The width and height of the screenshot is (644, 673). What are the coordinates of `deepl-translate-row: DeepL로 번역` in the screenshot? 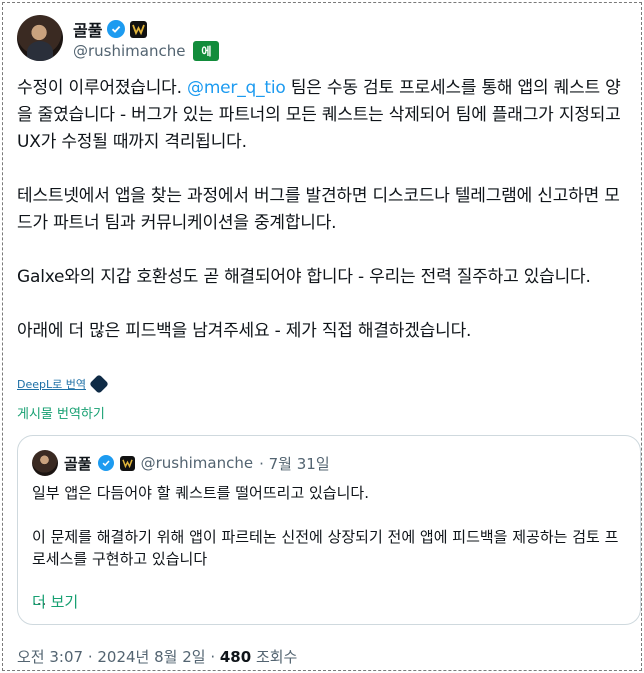 It's located at (63, 384).